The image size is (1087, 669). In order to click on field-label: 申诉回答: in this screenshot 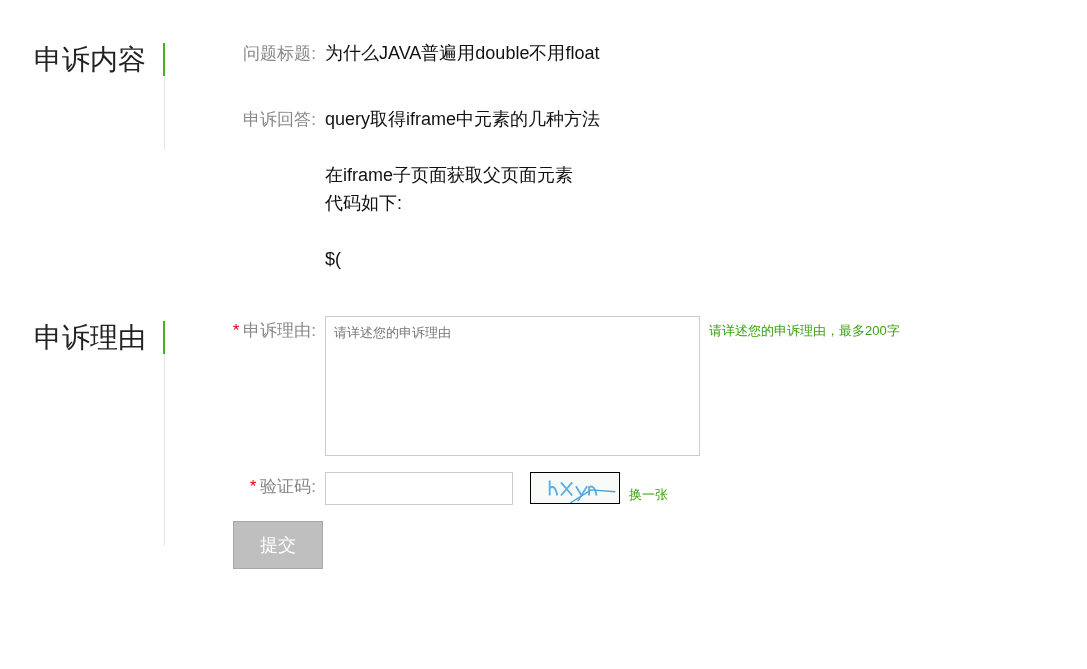, I will do `click(279, 120)`.